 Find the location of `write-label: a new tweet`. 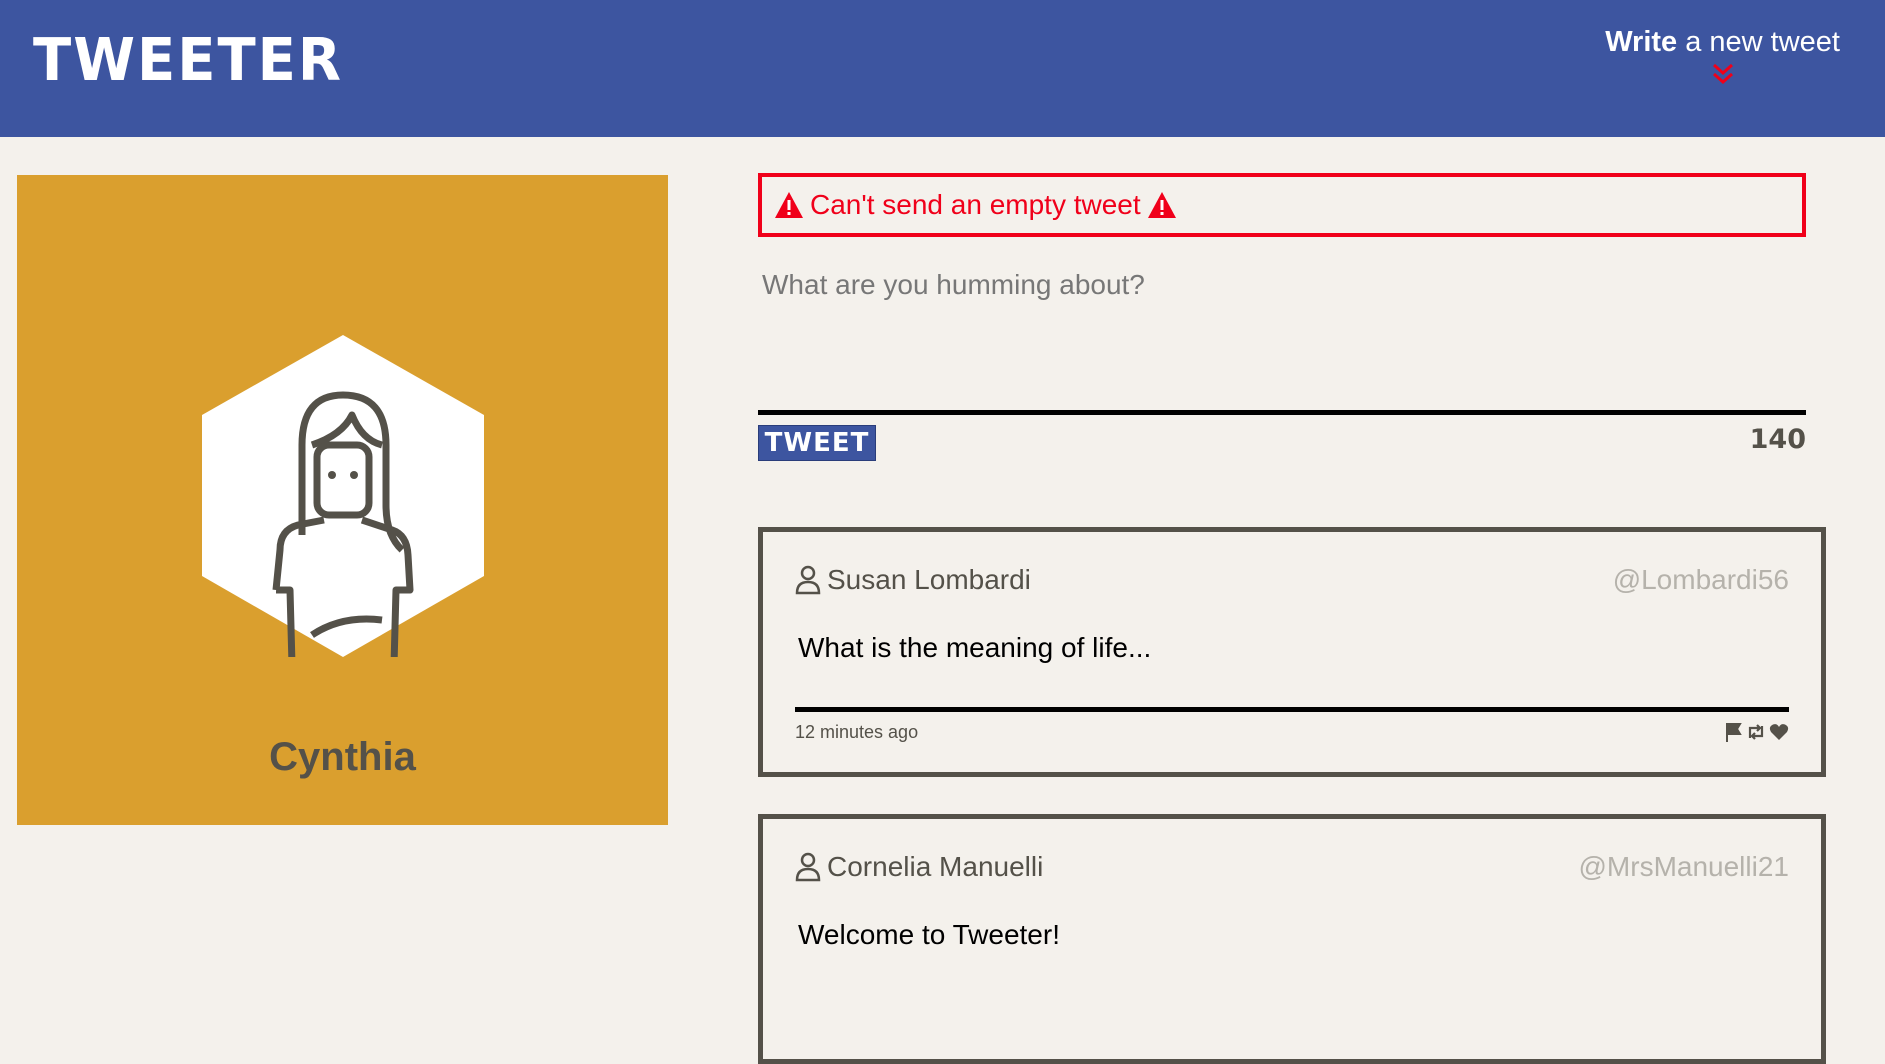

write-label: a new tweet is located at coordinates (1758, 42).